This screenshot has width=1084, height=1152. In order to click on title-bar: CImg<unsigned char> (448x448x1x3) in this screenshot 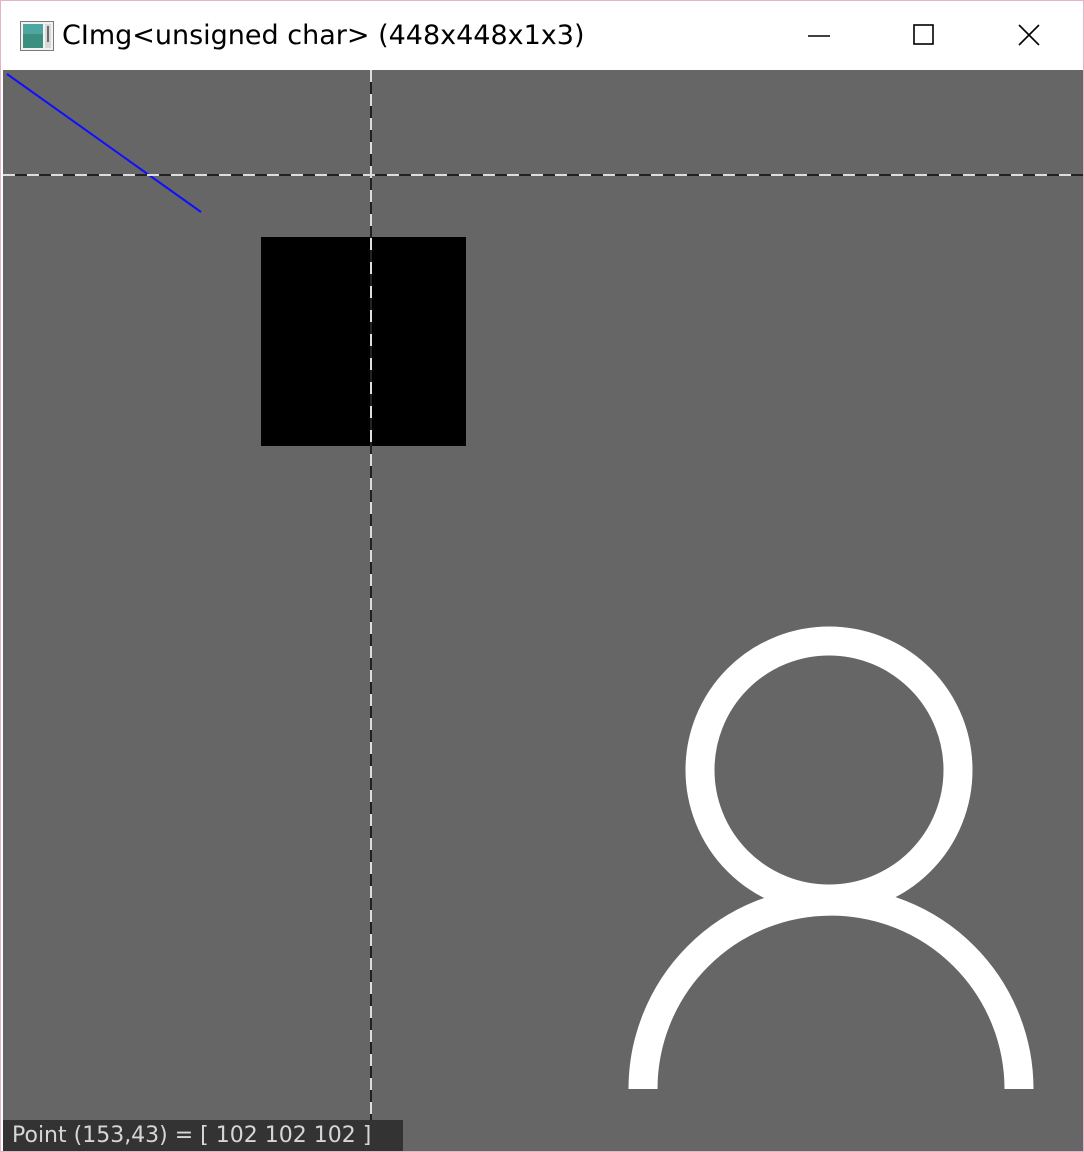, I will do `click(542, 35)`.